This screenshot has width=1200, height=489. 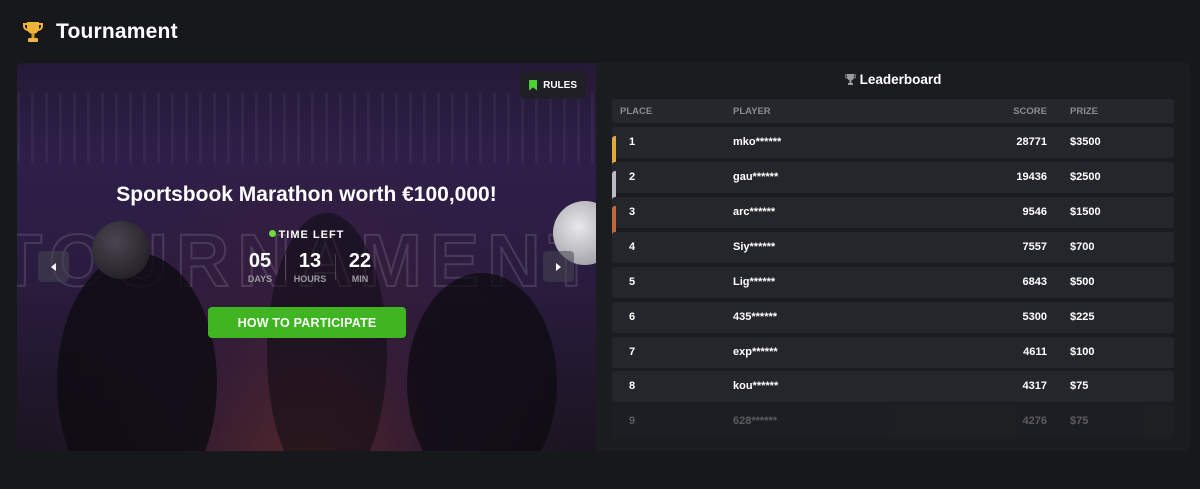 I want to click on cup-icon, so click(x=850, y=79).